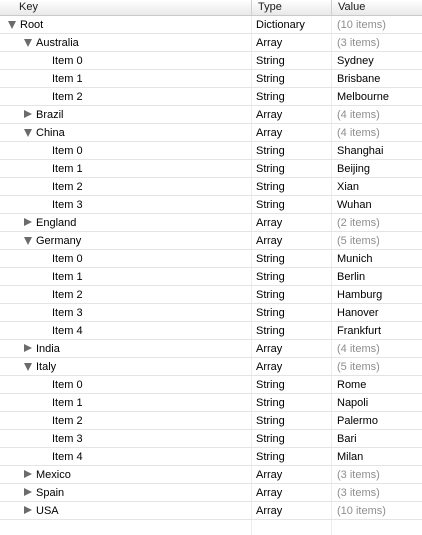 The width and height of the screenshot is (422, 535). What do you see at coordinates (58, 241) in the screenshot?
I see `key-label: Germany` at bounding box center [58, 241].